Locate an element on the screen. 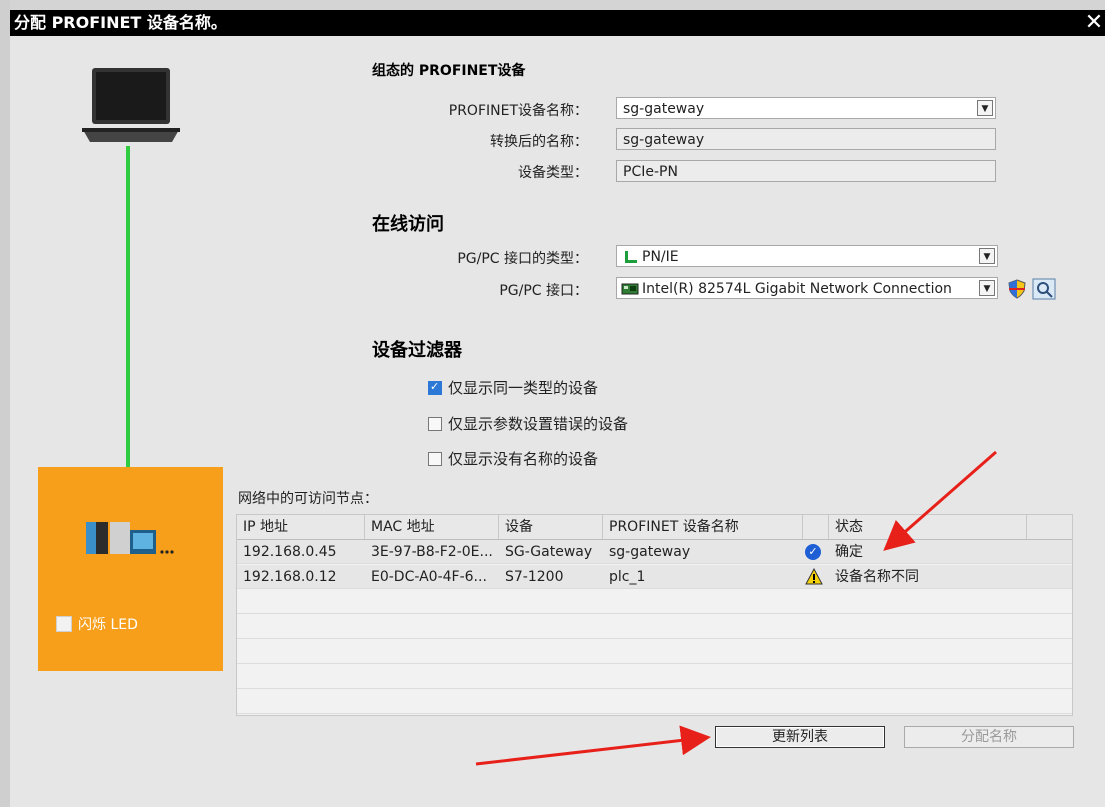 The image size is (1105, 807). arrow-to-update-button is located at coordinates (593, 745).